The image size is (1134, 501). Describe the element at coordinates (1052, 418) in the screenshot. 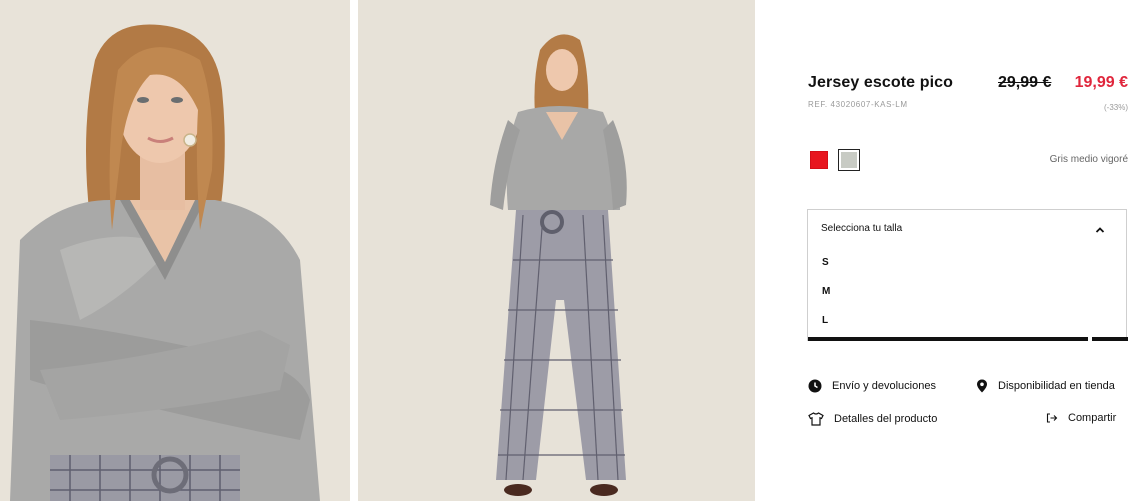

I see `share-icon` at that location.